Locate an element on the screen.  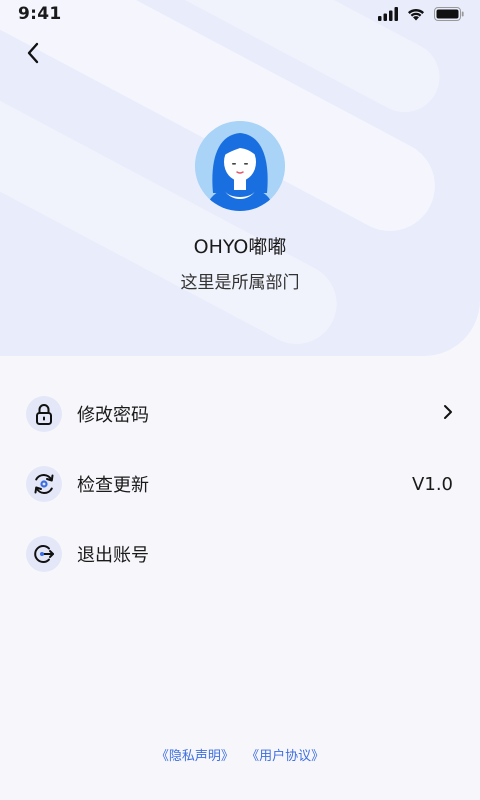
status-icons is located at coordinates (421, 14).